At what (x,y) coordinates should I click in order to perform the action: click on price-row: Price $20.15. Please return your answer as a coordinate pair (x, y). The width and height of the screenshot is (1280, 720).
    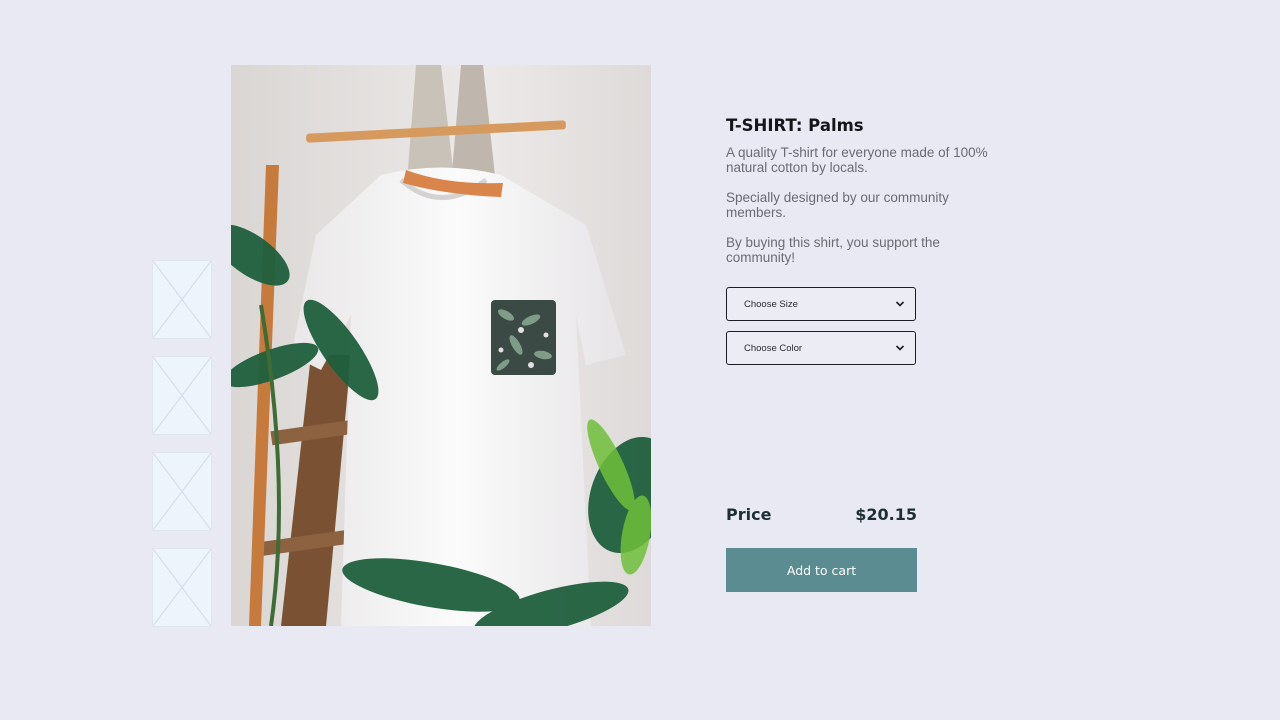
    Looking at the image, I should click on (821, 514).